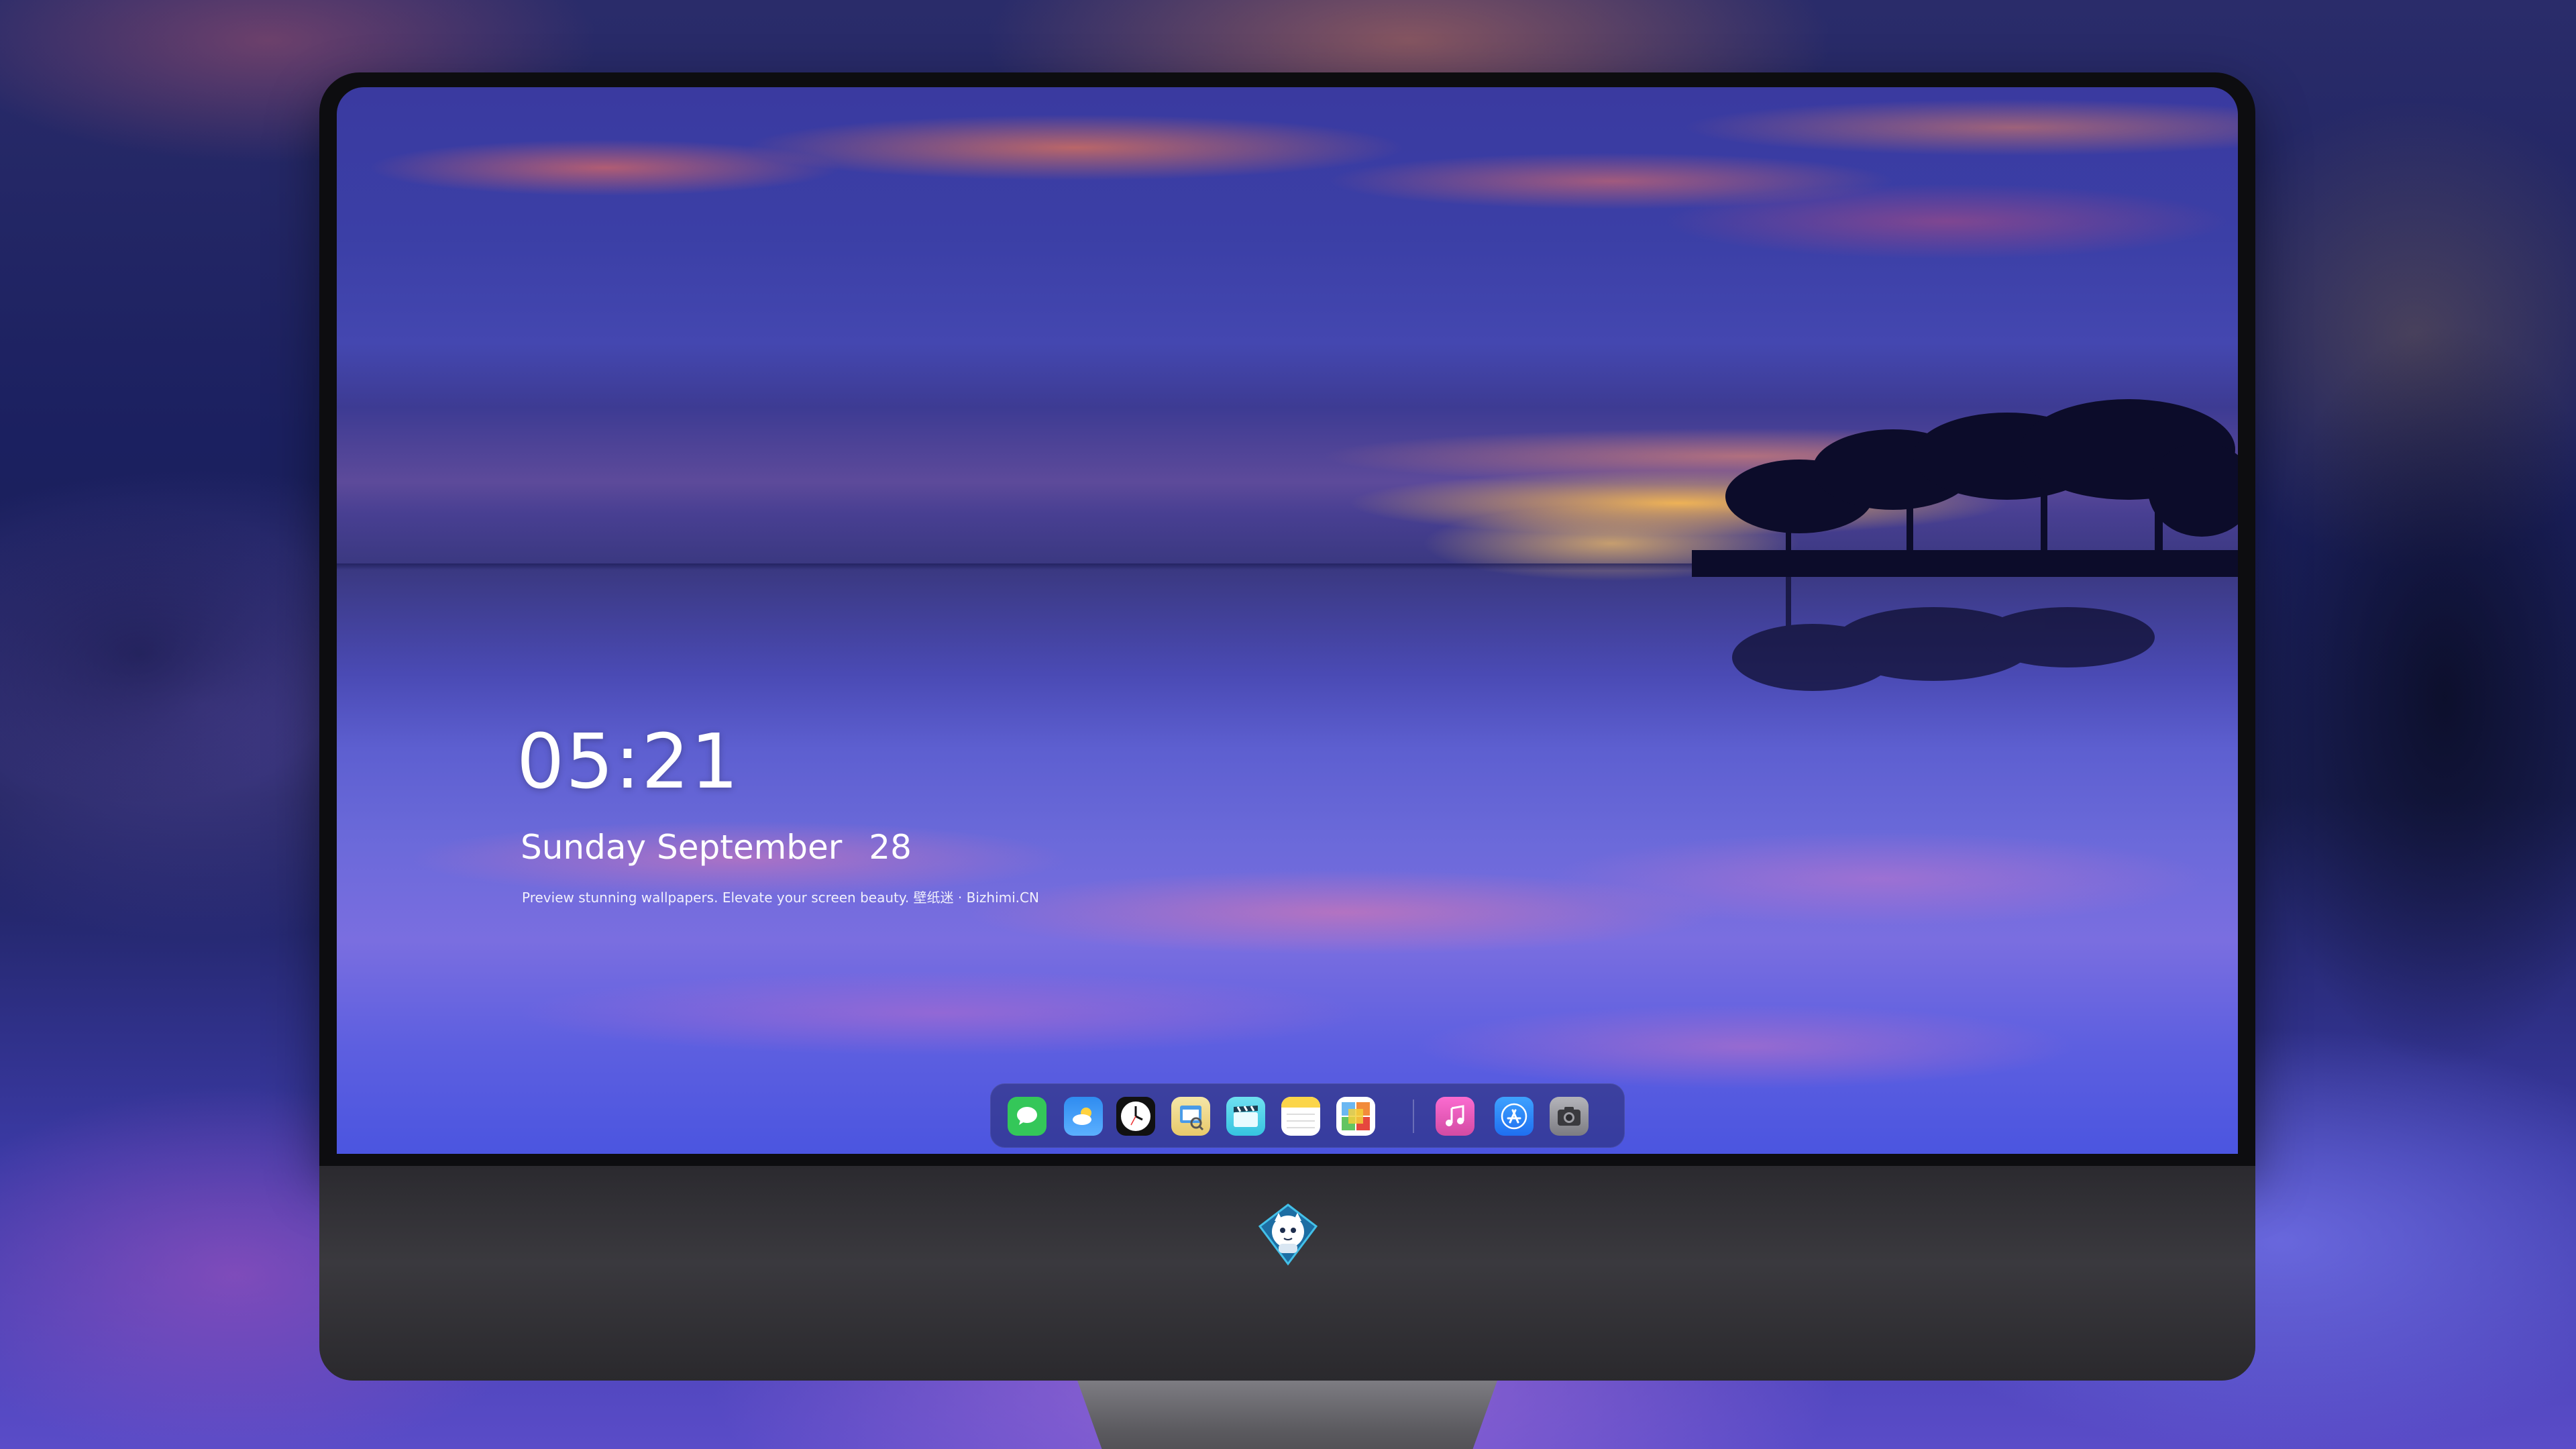 This screenshot has height=1449, width=2576. What do you see at coordinates (1245, 1116) in the screenshot?
I see `clips-icon` at bounding box center [1245, 1116].